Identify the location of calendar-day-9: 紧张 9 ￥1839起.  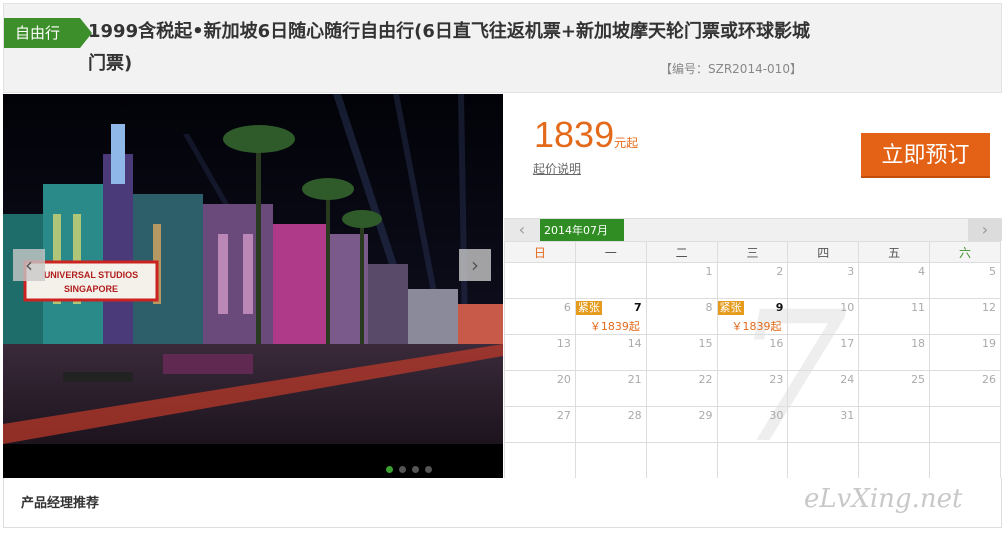
(752, 316).